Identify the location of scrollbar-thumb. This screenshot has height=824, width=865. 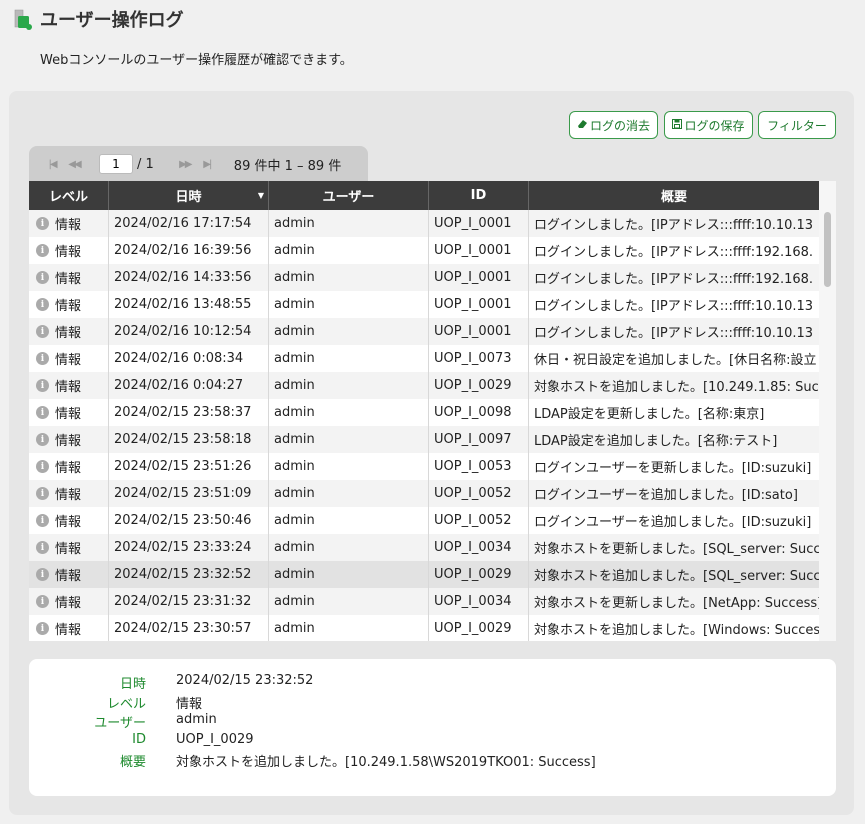
(827, 249).